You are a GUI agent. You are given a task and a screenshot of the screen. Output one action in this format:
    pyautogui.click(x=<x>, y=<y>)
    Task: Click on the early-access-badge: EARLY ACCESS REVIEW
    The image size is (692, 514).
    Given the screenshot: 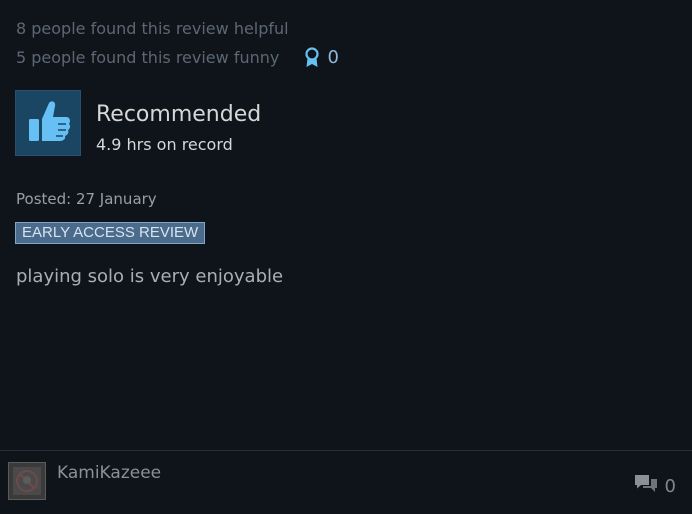 What is the action you would take?
    pyautogui.click(x=110, y=233)
    